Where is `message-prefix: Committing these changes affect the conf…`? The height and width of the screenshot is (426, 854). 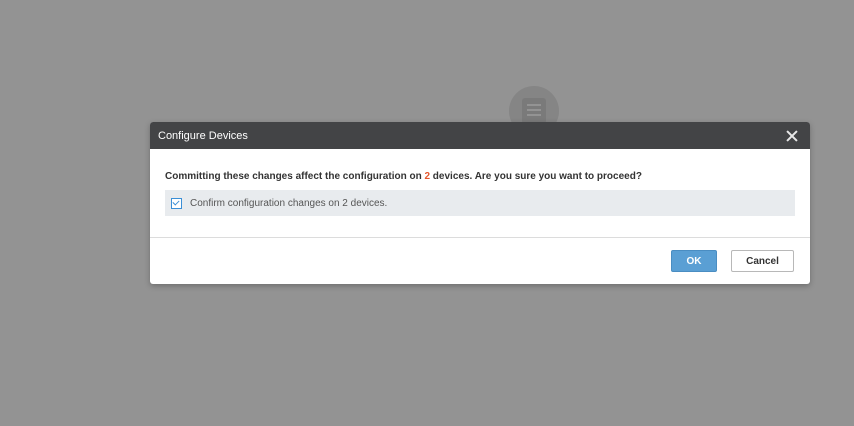
message-prefix: Committing these changes affect the conf… is located at coordinates (295, 176).